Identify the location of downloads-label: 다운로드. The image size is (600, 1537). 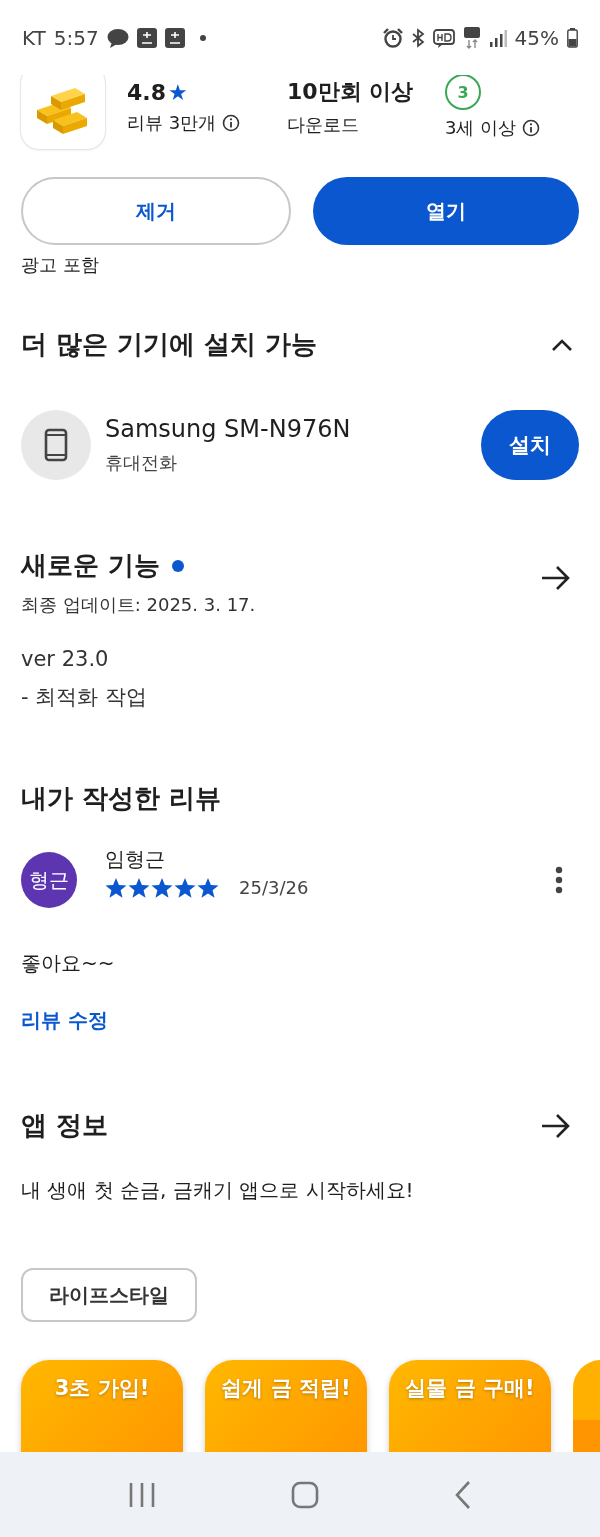
(323, 125).